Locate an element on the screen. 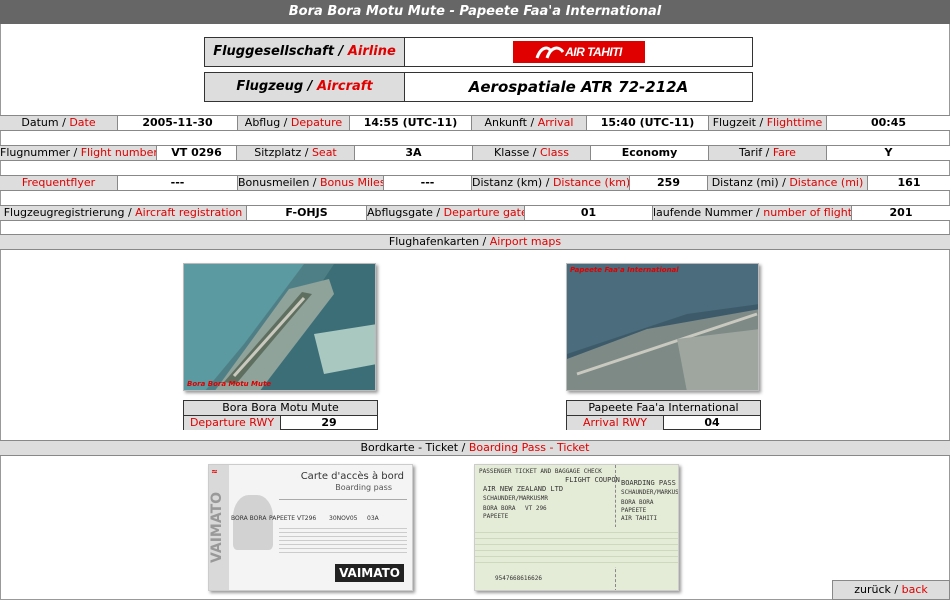 This screenshot has width=950, height=600. class-value: Economy is located at coordinates (650, 153).